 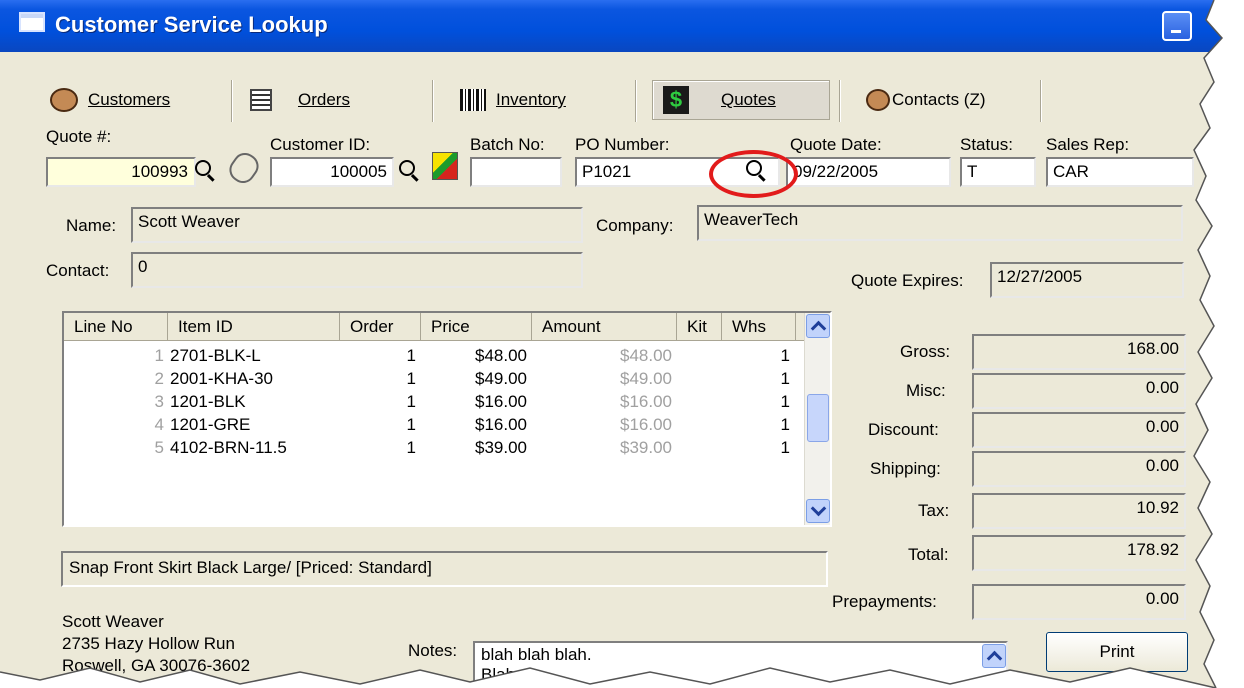 I want to click on column-header: Price, so click(x=476, y=327).